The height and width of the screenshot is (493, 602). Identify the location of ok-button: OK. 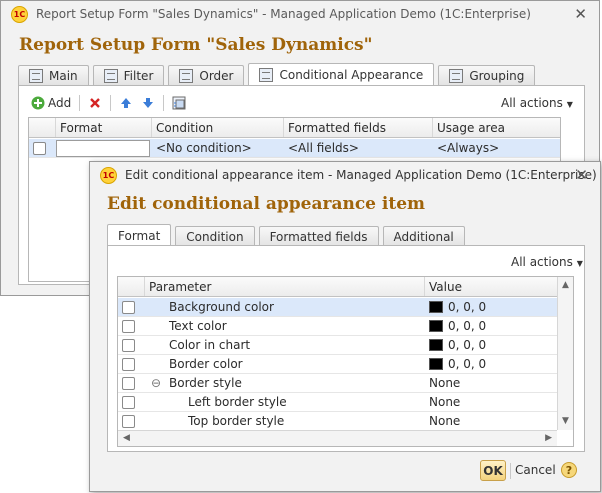
(493, 470).